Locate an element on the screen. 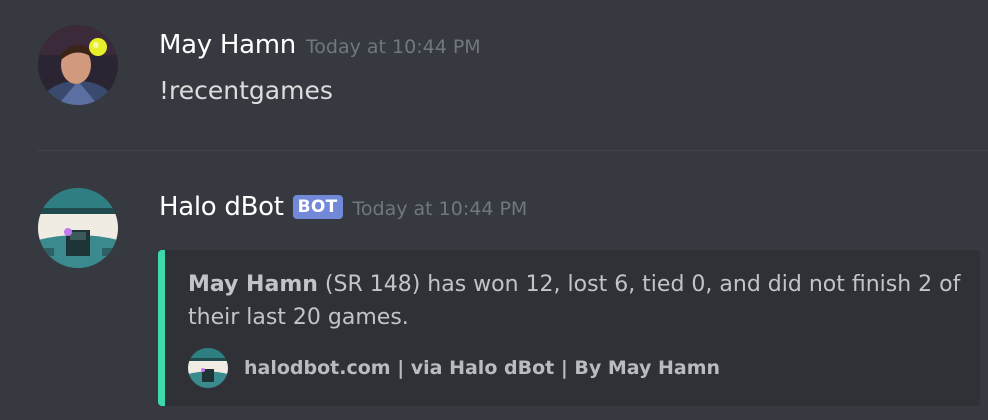 Image resolution: width=988 pixels, height=420 pixels. message-text: !recentgames is located at coordinates (246, 90).